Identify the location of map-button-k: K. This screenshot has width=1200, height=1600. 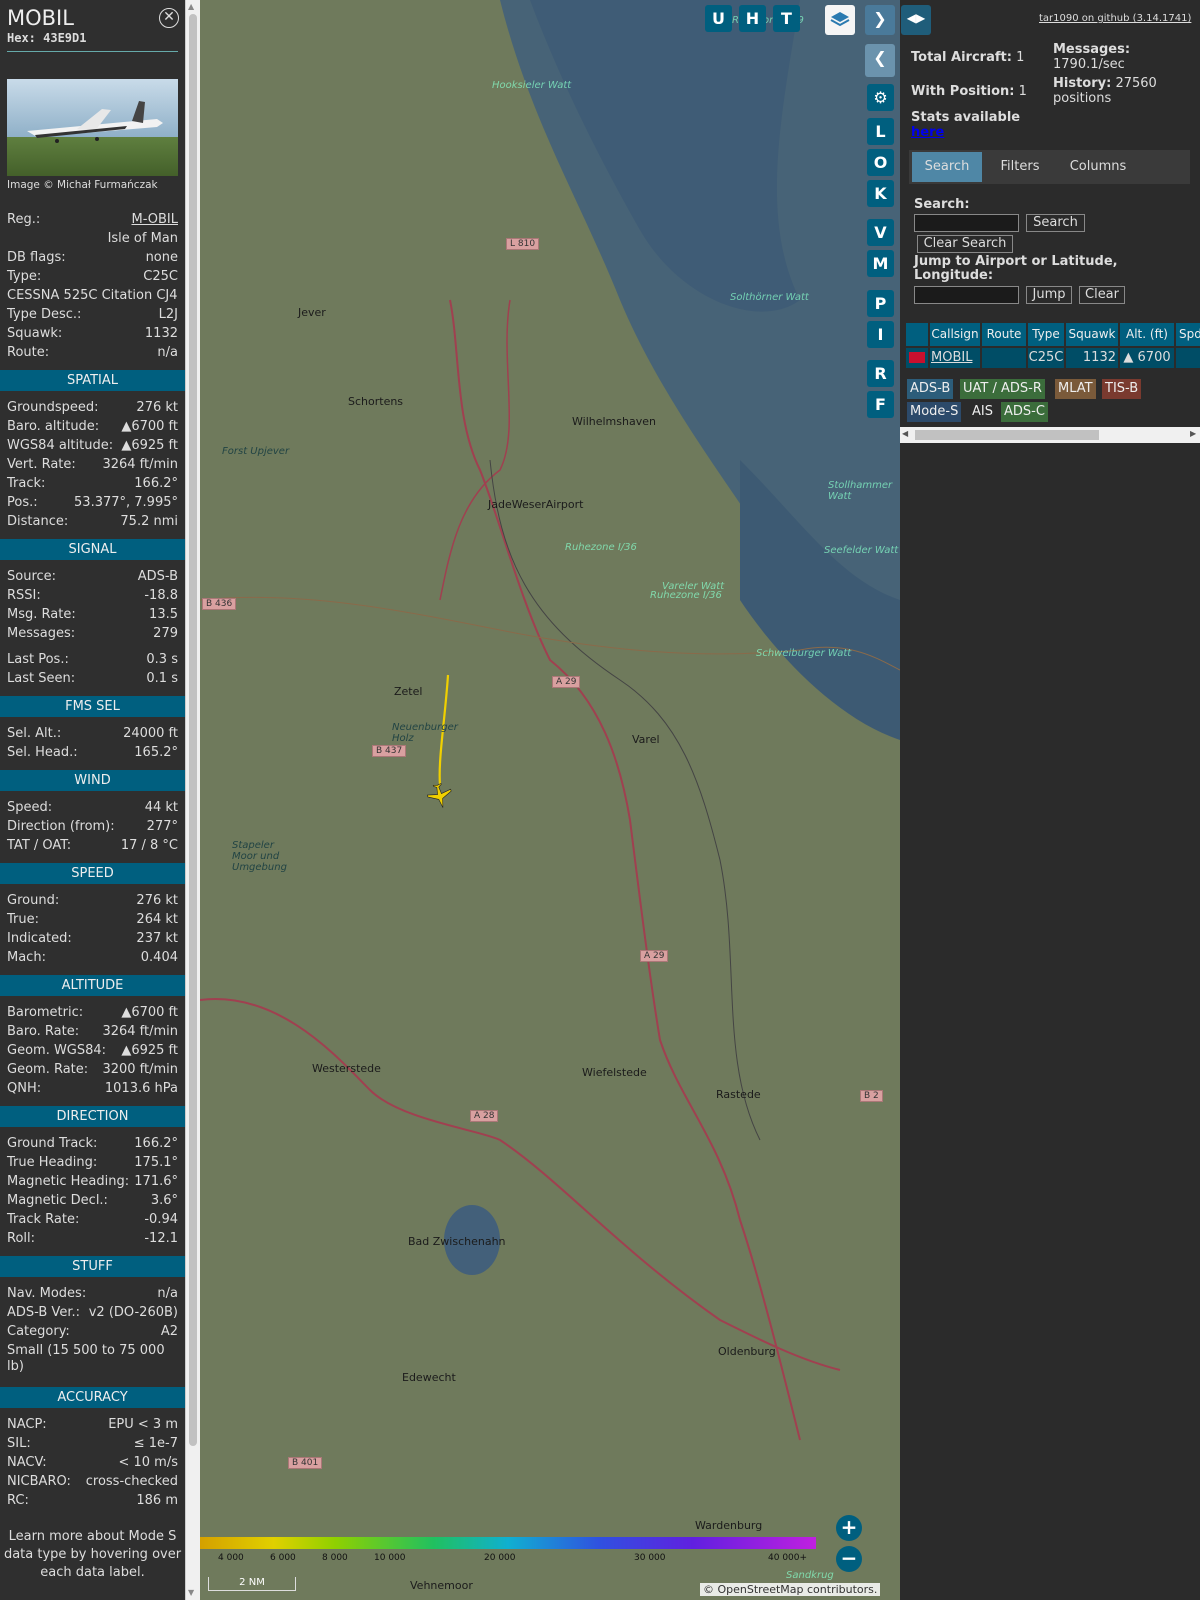
(880, 193).